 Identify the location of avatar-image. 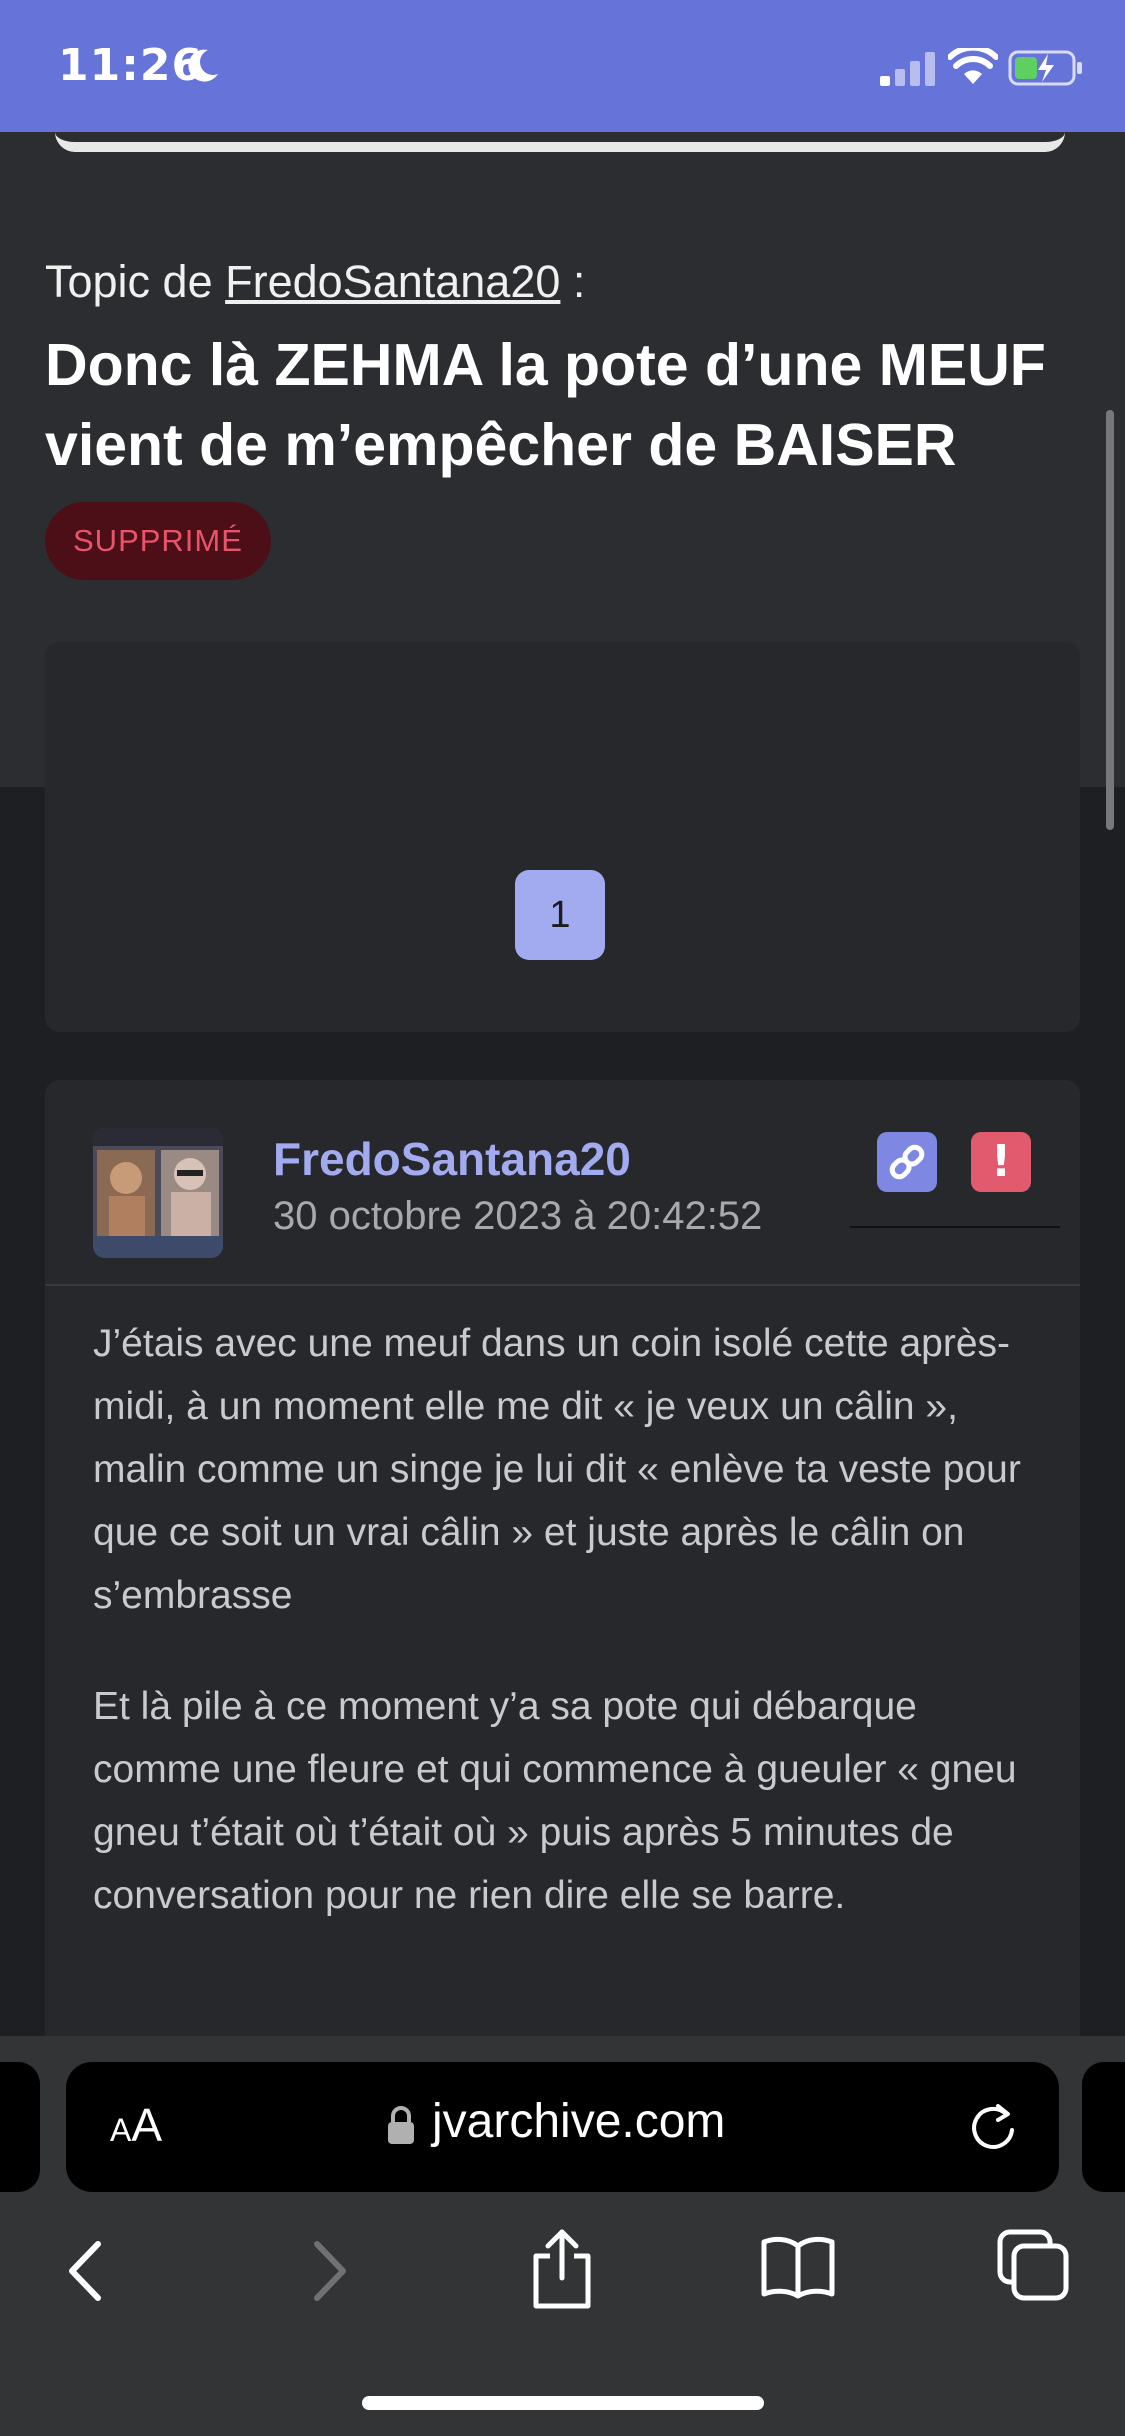
(158, 1193).